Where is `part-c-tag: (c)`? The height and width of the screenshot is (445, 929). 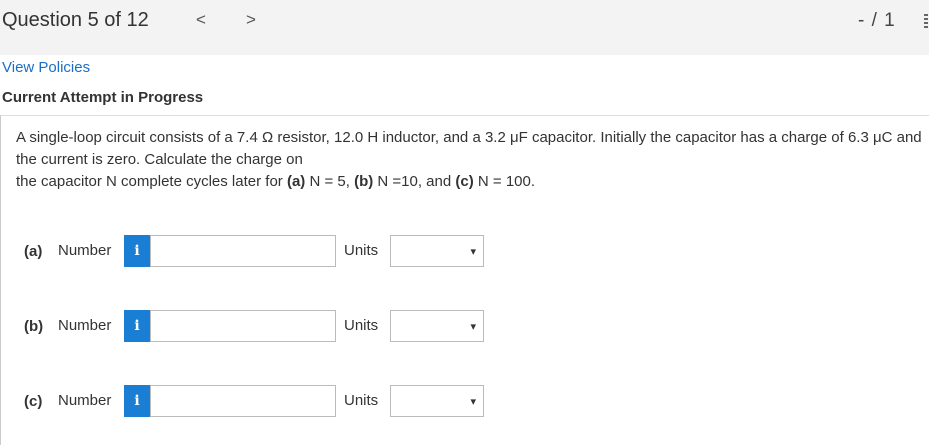 part-c-tag: (c) is located at coordinates (464, 181).